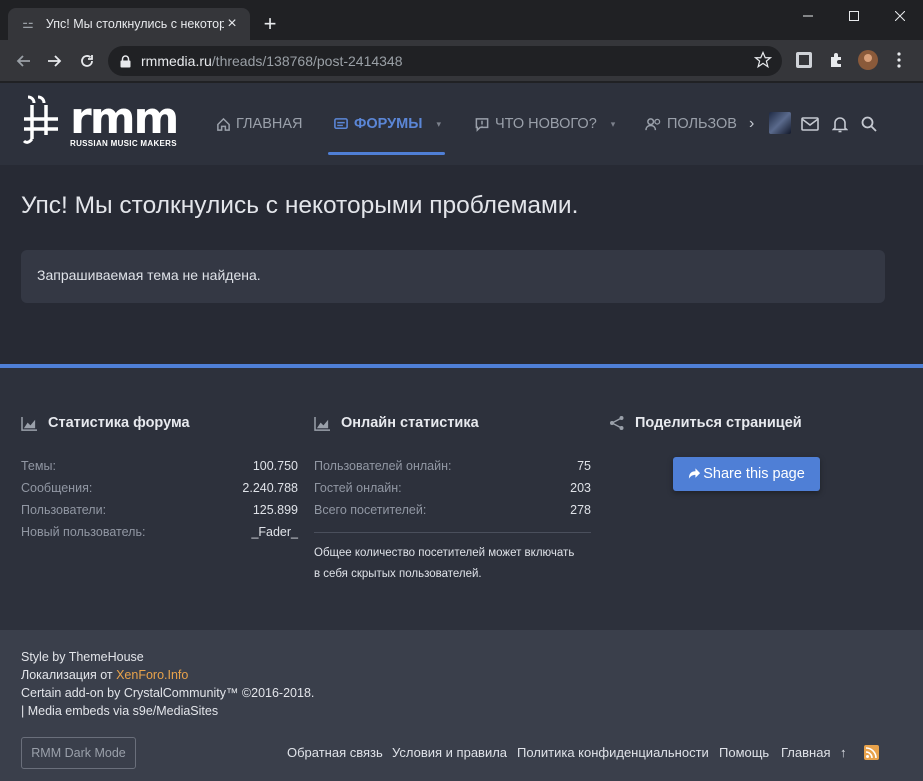 Image resolution: width=923 pixels, height=781 pixels. What do you see at coordinates (259, 124) in the screenshot?
I see `nav-home: ГЛАВНАЯ` at bounding box center [259, 124].